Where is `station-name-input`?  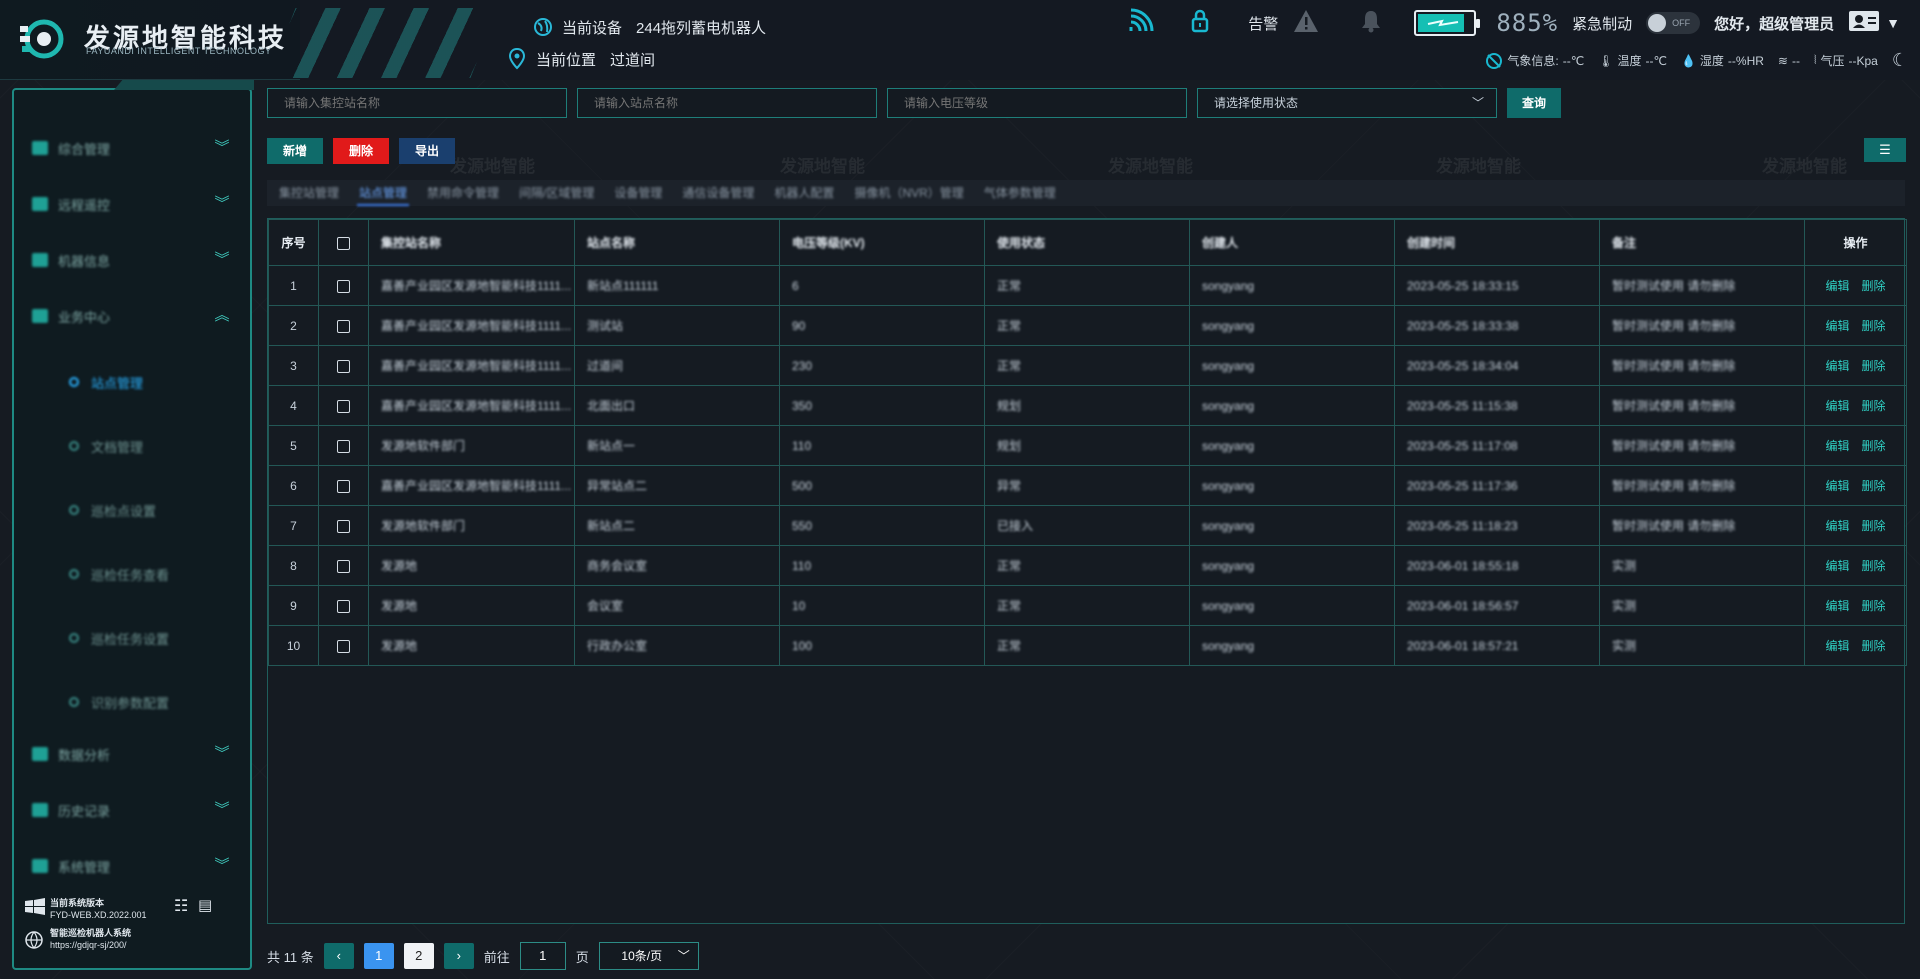 station-name-input is located at coordinates (727, 103).